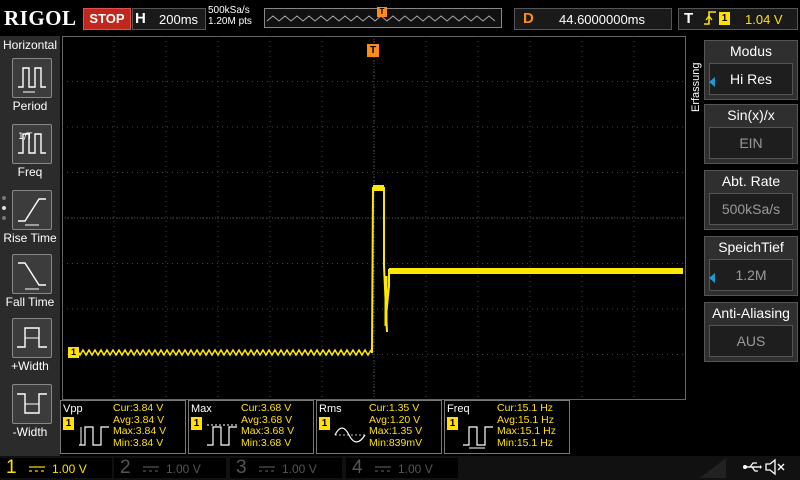 This screenshot has width=800, height=480. What do you see at coordinates (724, 18) in the screenshot?
I see `trigger-channel-badge: 1` at bounding box center [724, 18].